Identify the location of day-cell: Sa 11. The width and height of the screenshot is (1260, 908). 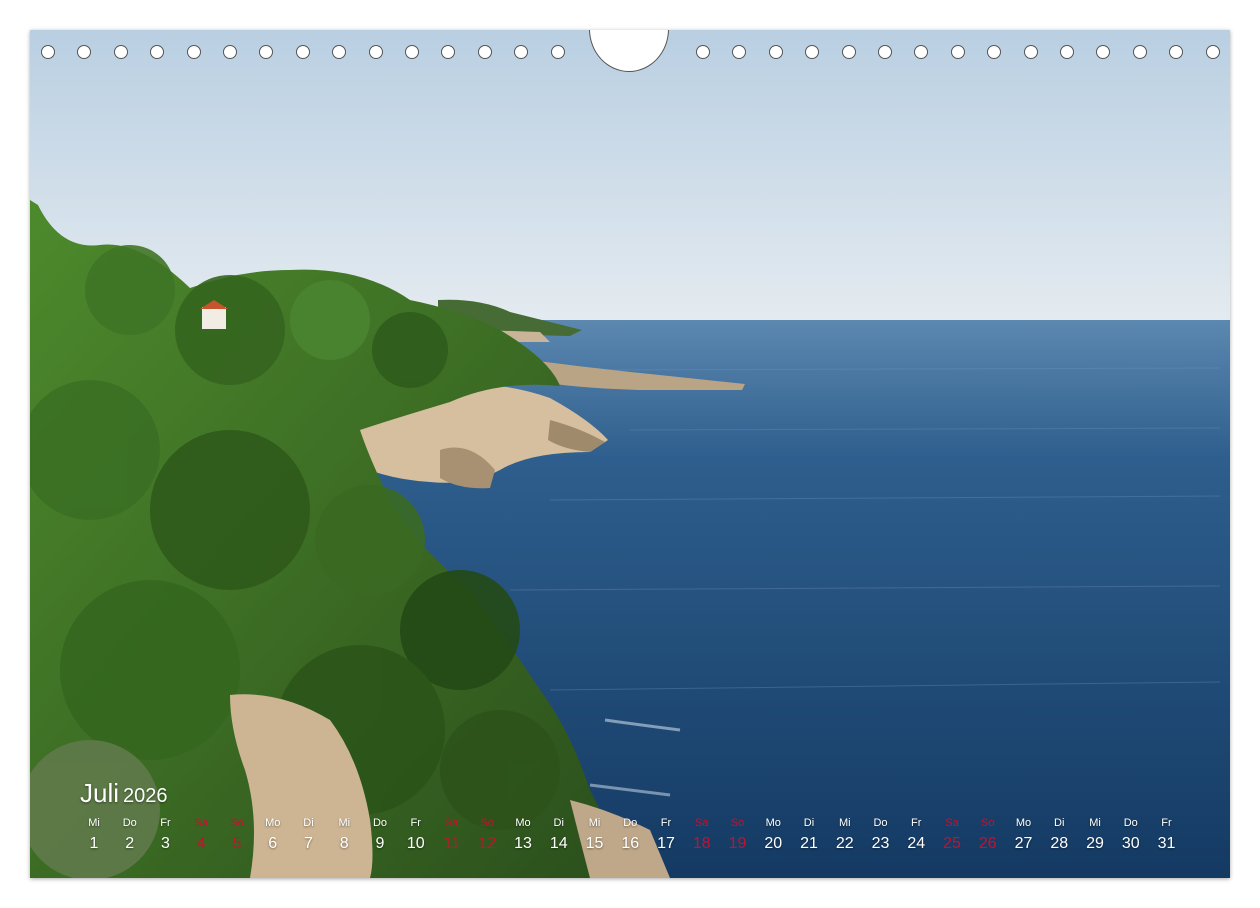
(452, 835).